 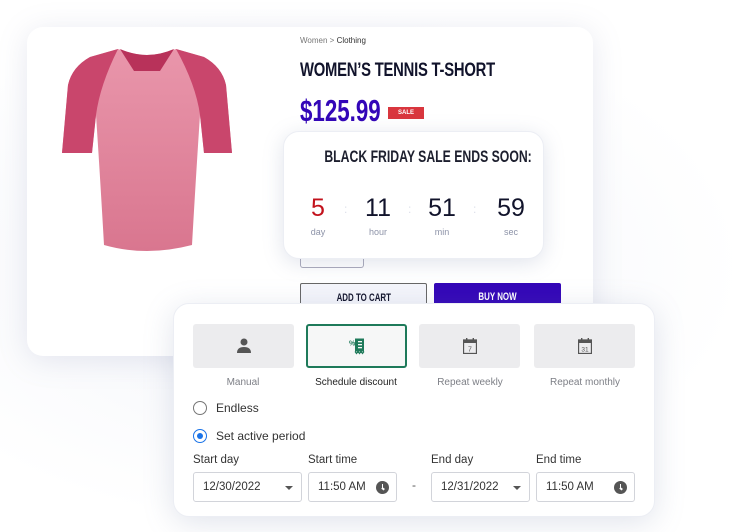 I want to click on calendar-7-icon: 7, so click(x=469, y=346).